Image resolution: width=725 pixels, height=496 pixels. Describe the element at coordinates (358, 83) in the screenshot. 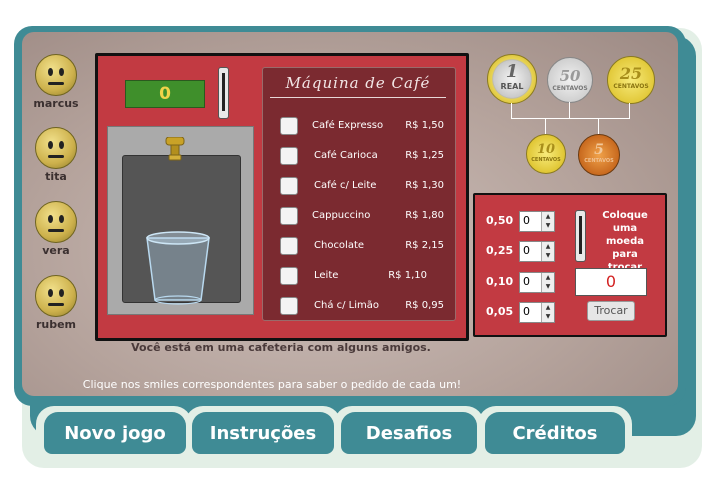

I see `menu-title: Máquina de Café` at that location.